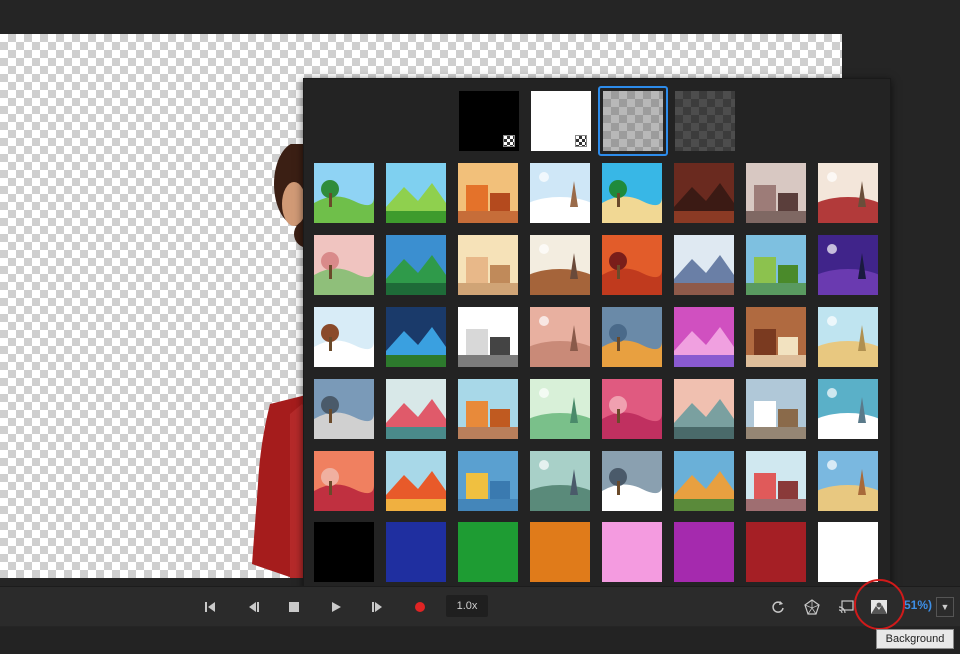 The width and height of the screenshot is (960, 654). Describe the element at coordinates (378, 607) in the screenshot. I see `step-forward-icon` at that location.